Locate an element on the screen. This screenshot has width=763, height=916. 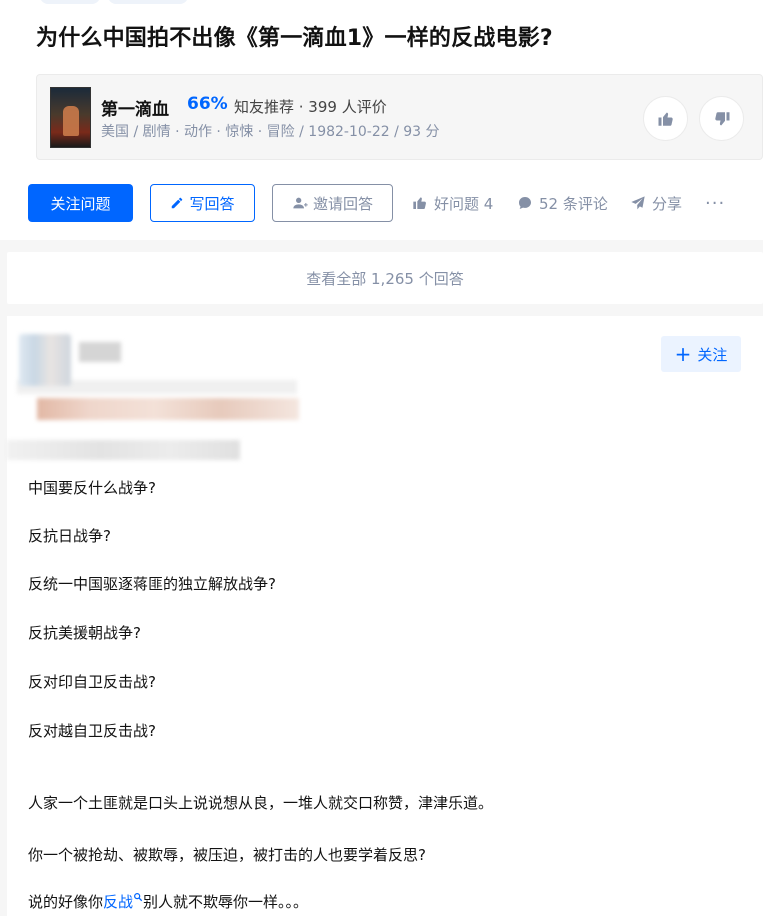
thumbs-up-button is located at coordinates (665, 118).